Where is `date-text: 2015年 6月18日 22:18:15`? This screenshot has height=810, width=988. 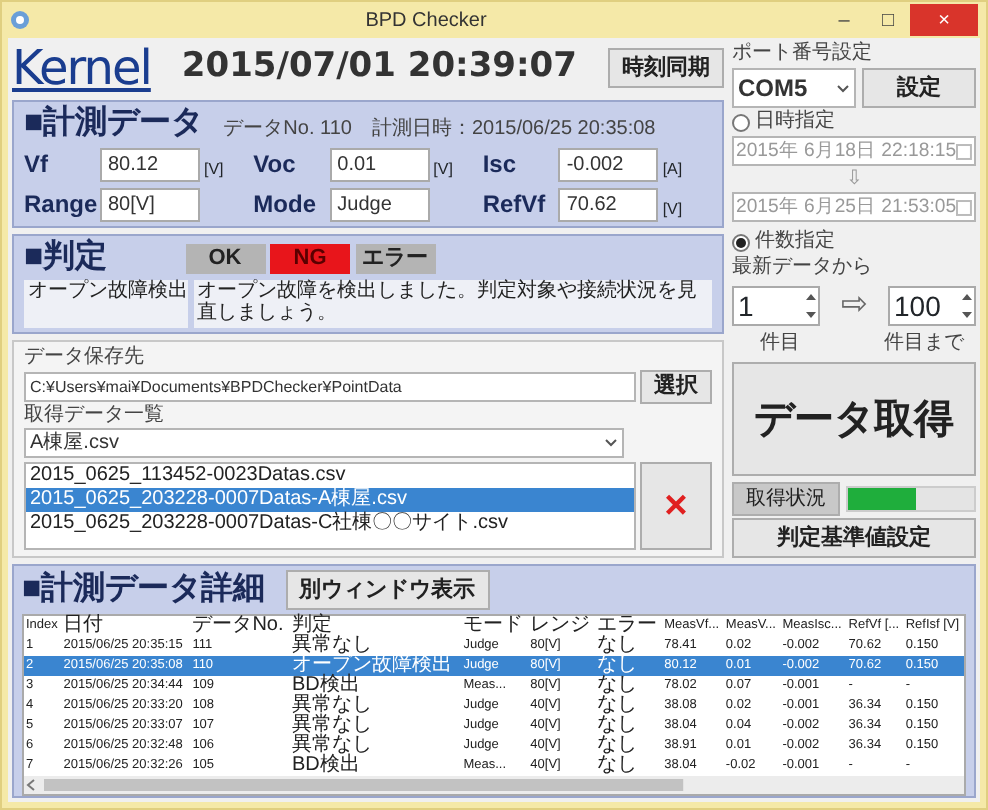 date-text: 2015年 6月18日 22:18:15 is located at coordinates (846, 151).